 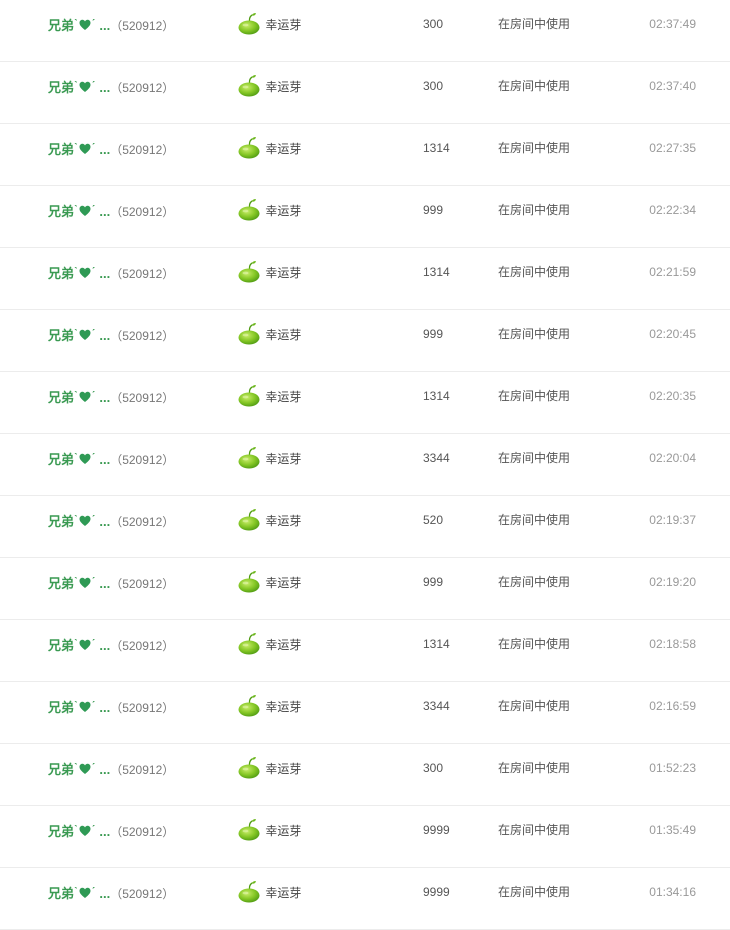 I want to click on timestamp: 02:19:37, so click(x=672, y=520).